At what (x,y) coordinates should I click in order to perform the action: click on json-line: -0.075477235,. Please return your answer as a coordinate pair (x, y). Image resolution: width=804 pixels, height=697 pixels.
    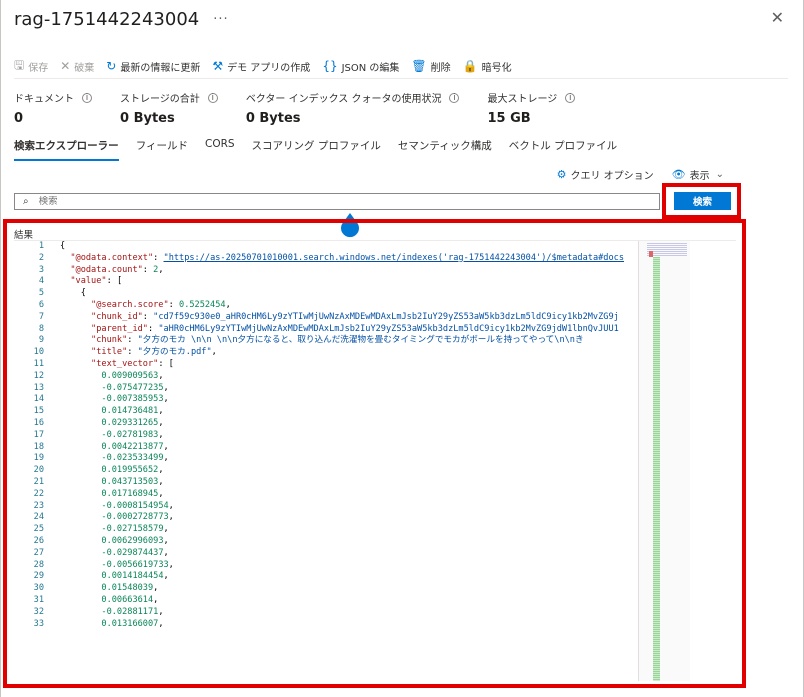
    Looking at the image, I should click on (135, 387).